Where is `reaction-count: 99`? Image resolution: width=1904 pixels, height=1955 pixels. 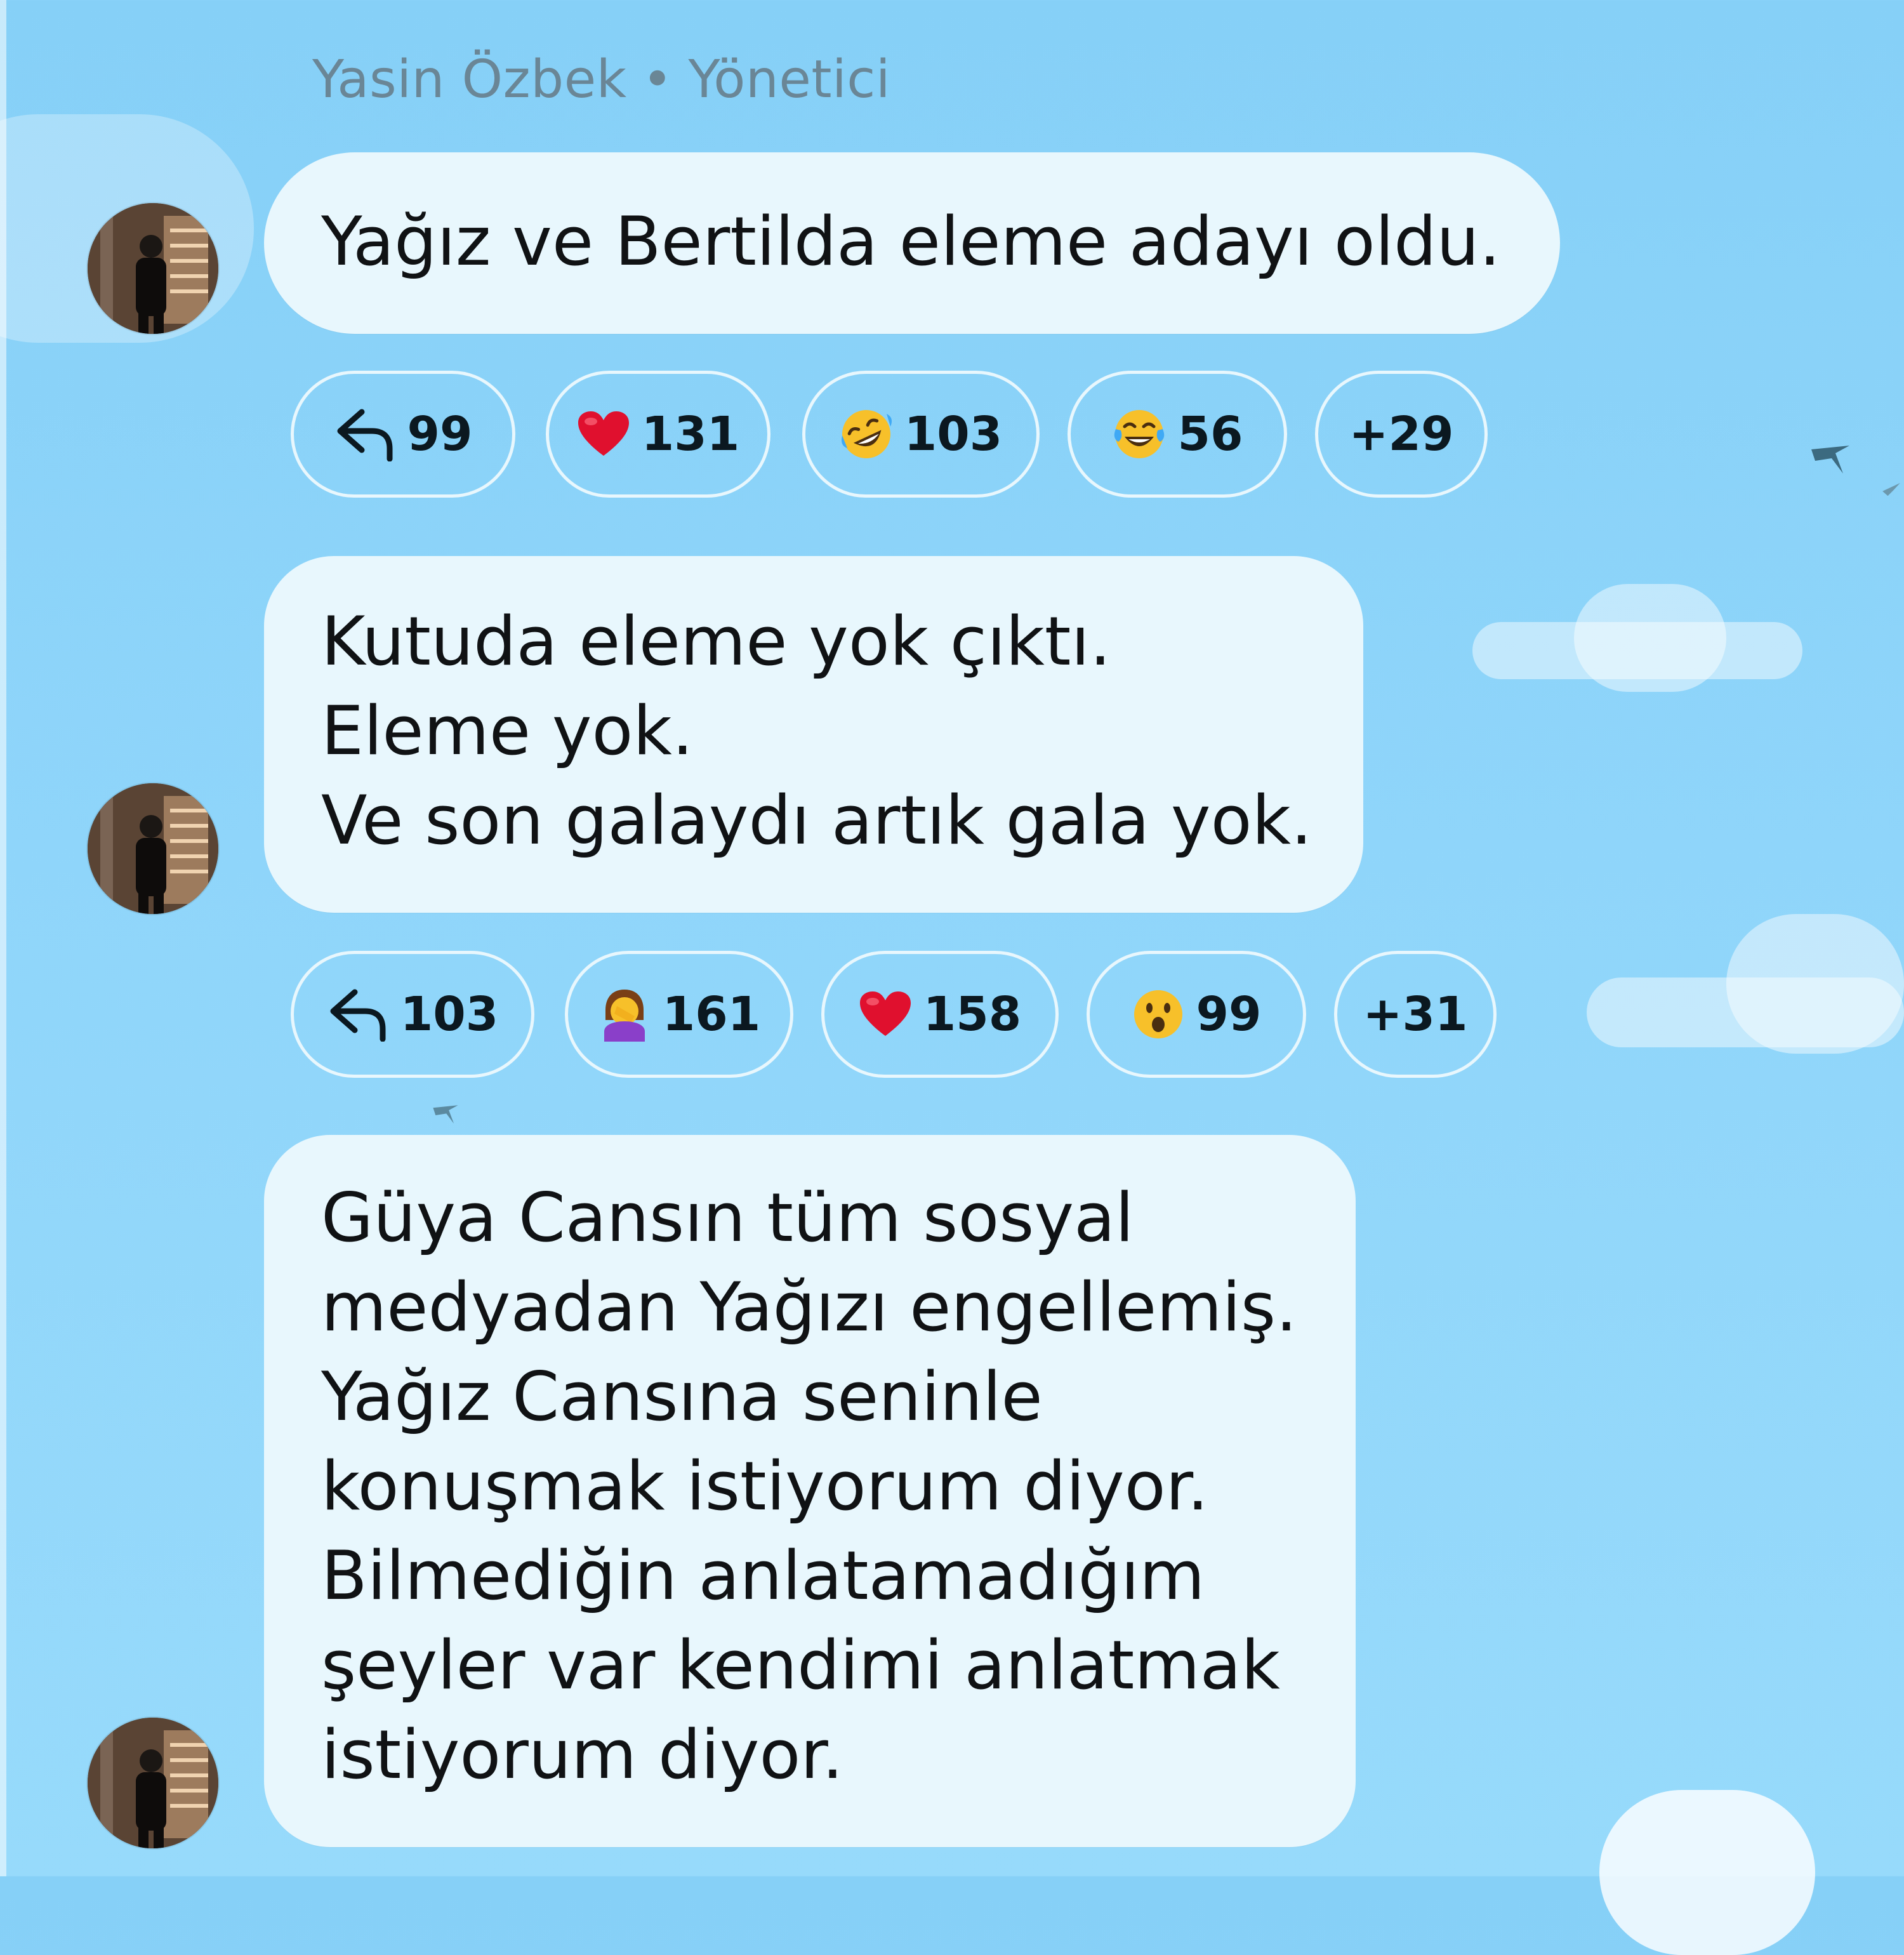 reaction-count: 99 is located at coordinates (1229, 1014).